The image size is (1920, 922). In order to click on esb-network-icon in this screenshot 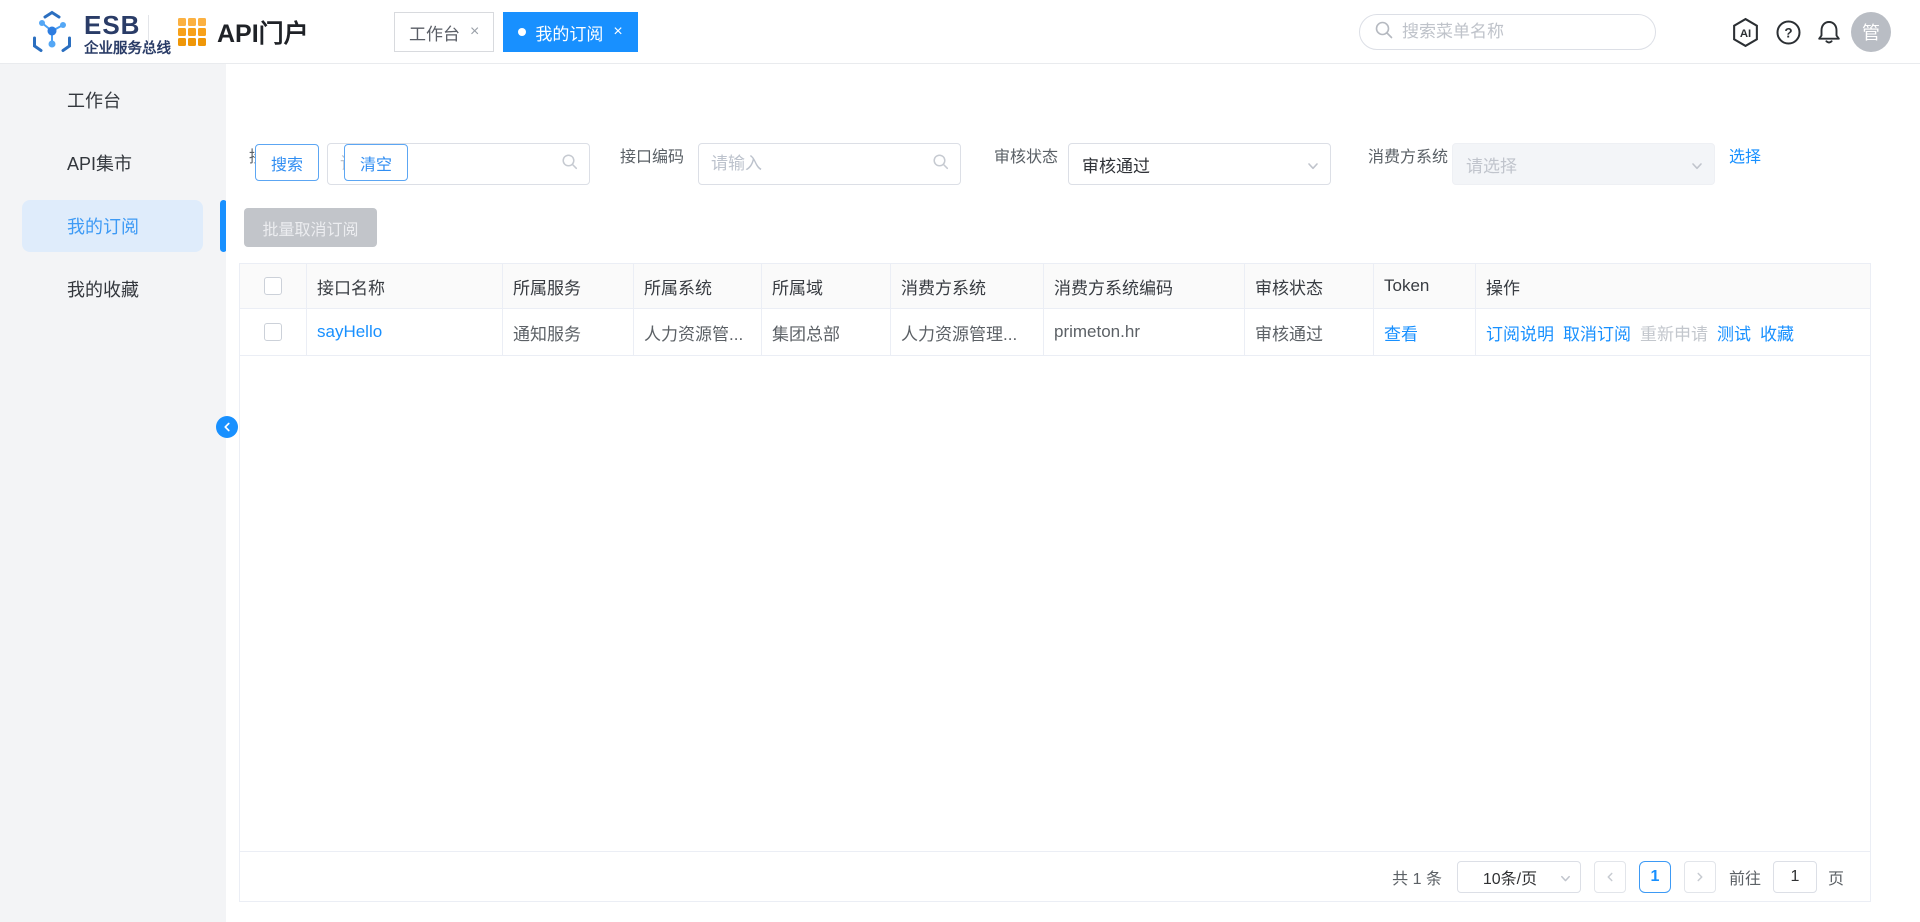, I will do `click(52, 34)`.